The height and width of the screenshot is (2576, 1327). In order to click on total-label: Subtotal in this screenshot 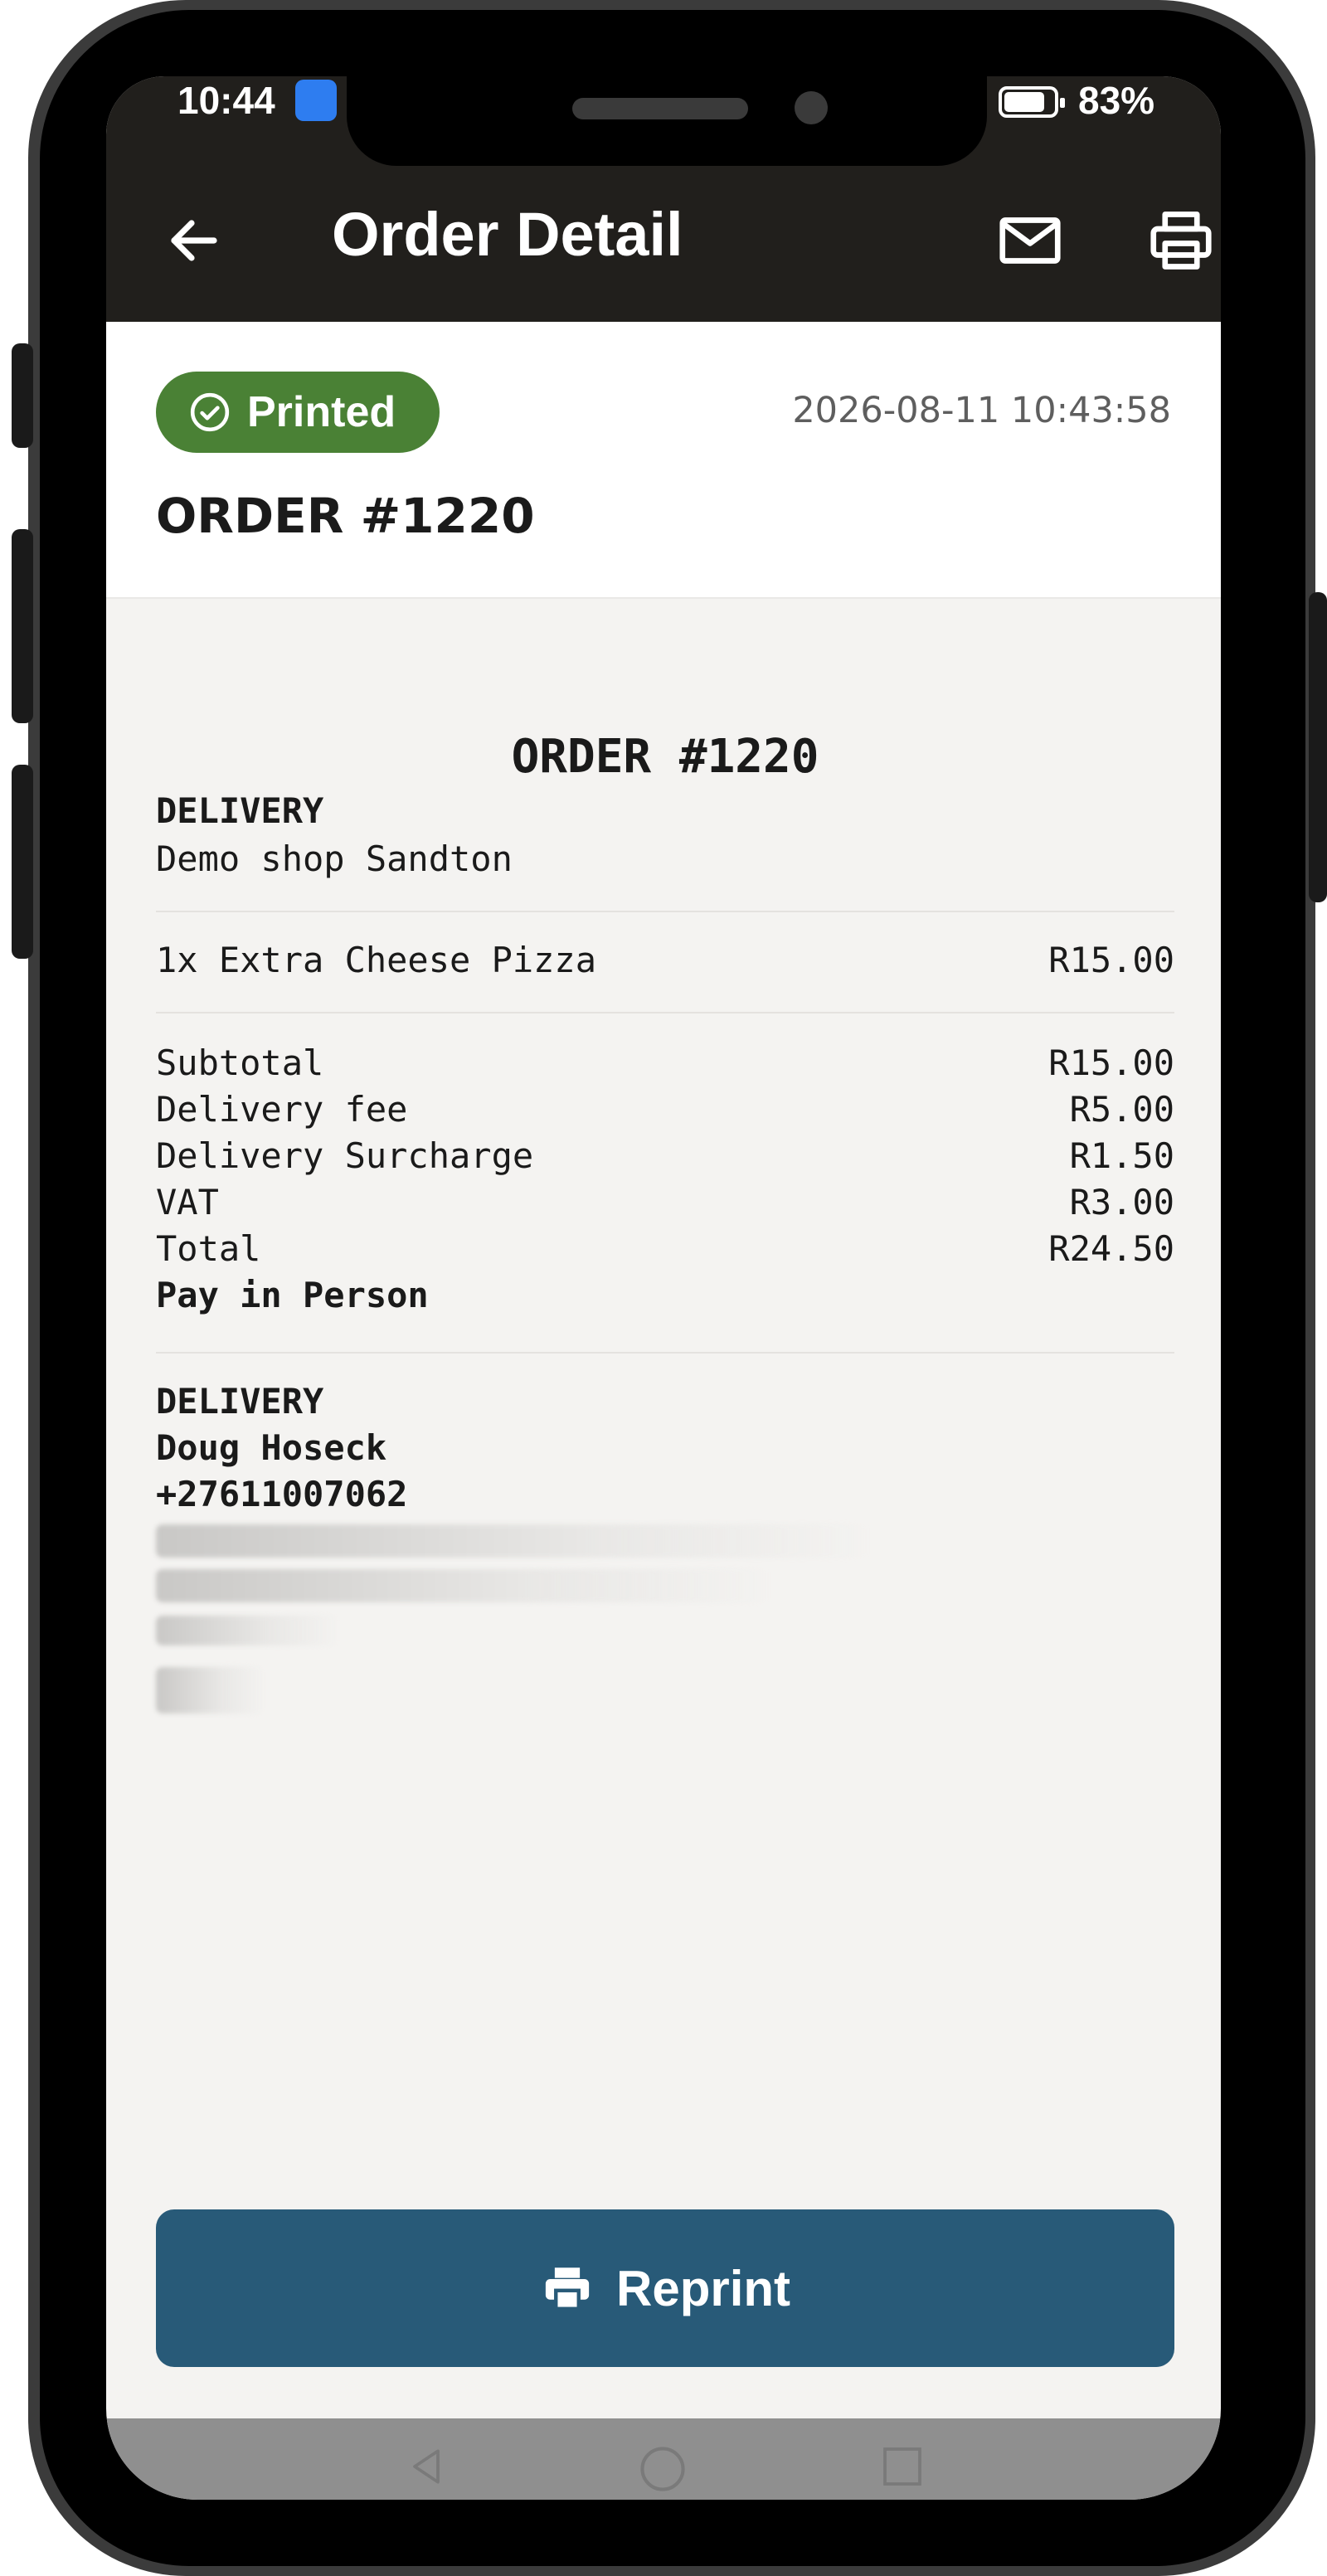, I will do `click(240, 1063)`.